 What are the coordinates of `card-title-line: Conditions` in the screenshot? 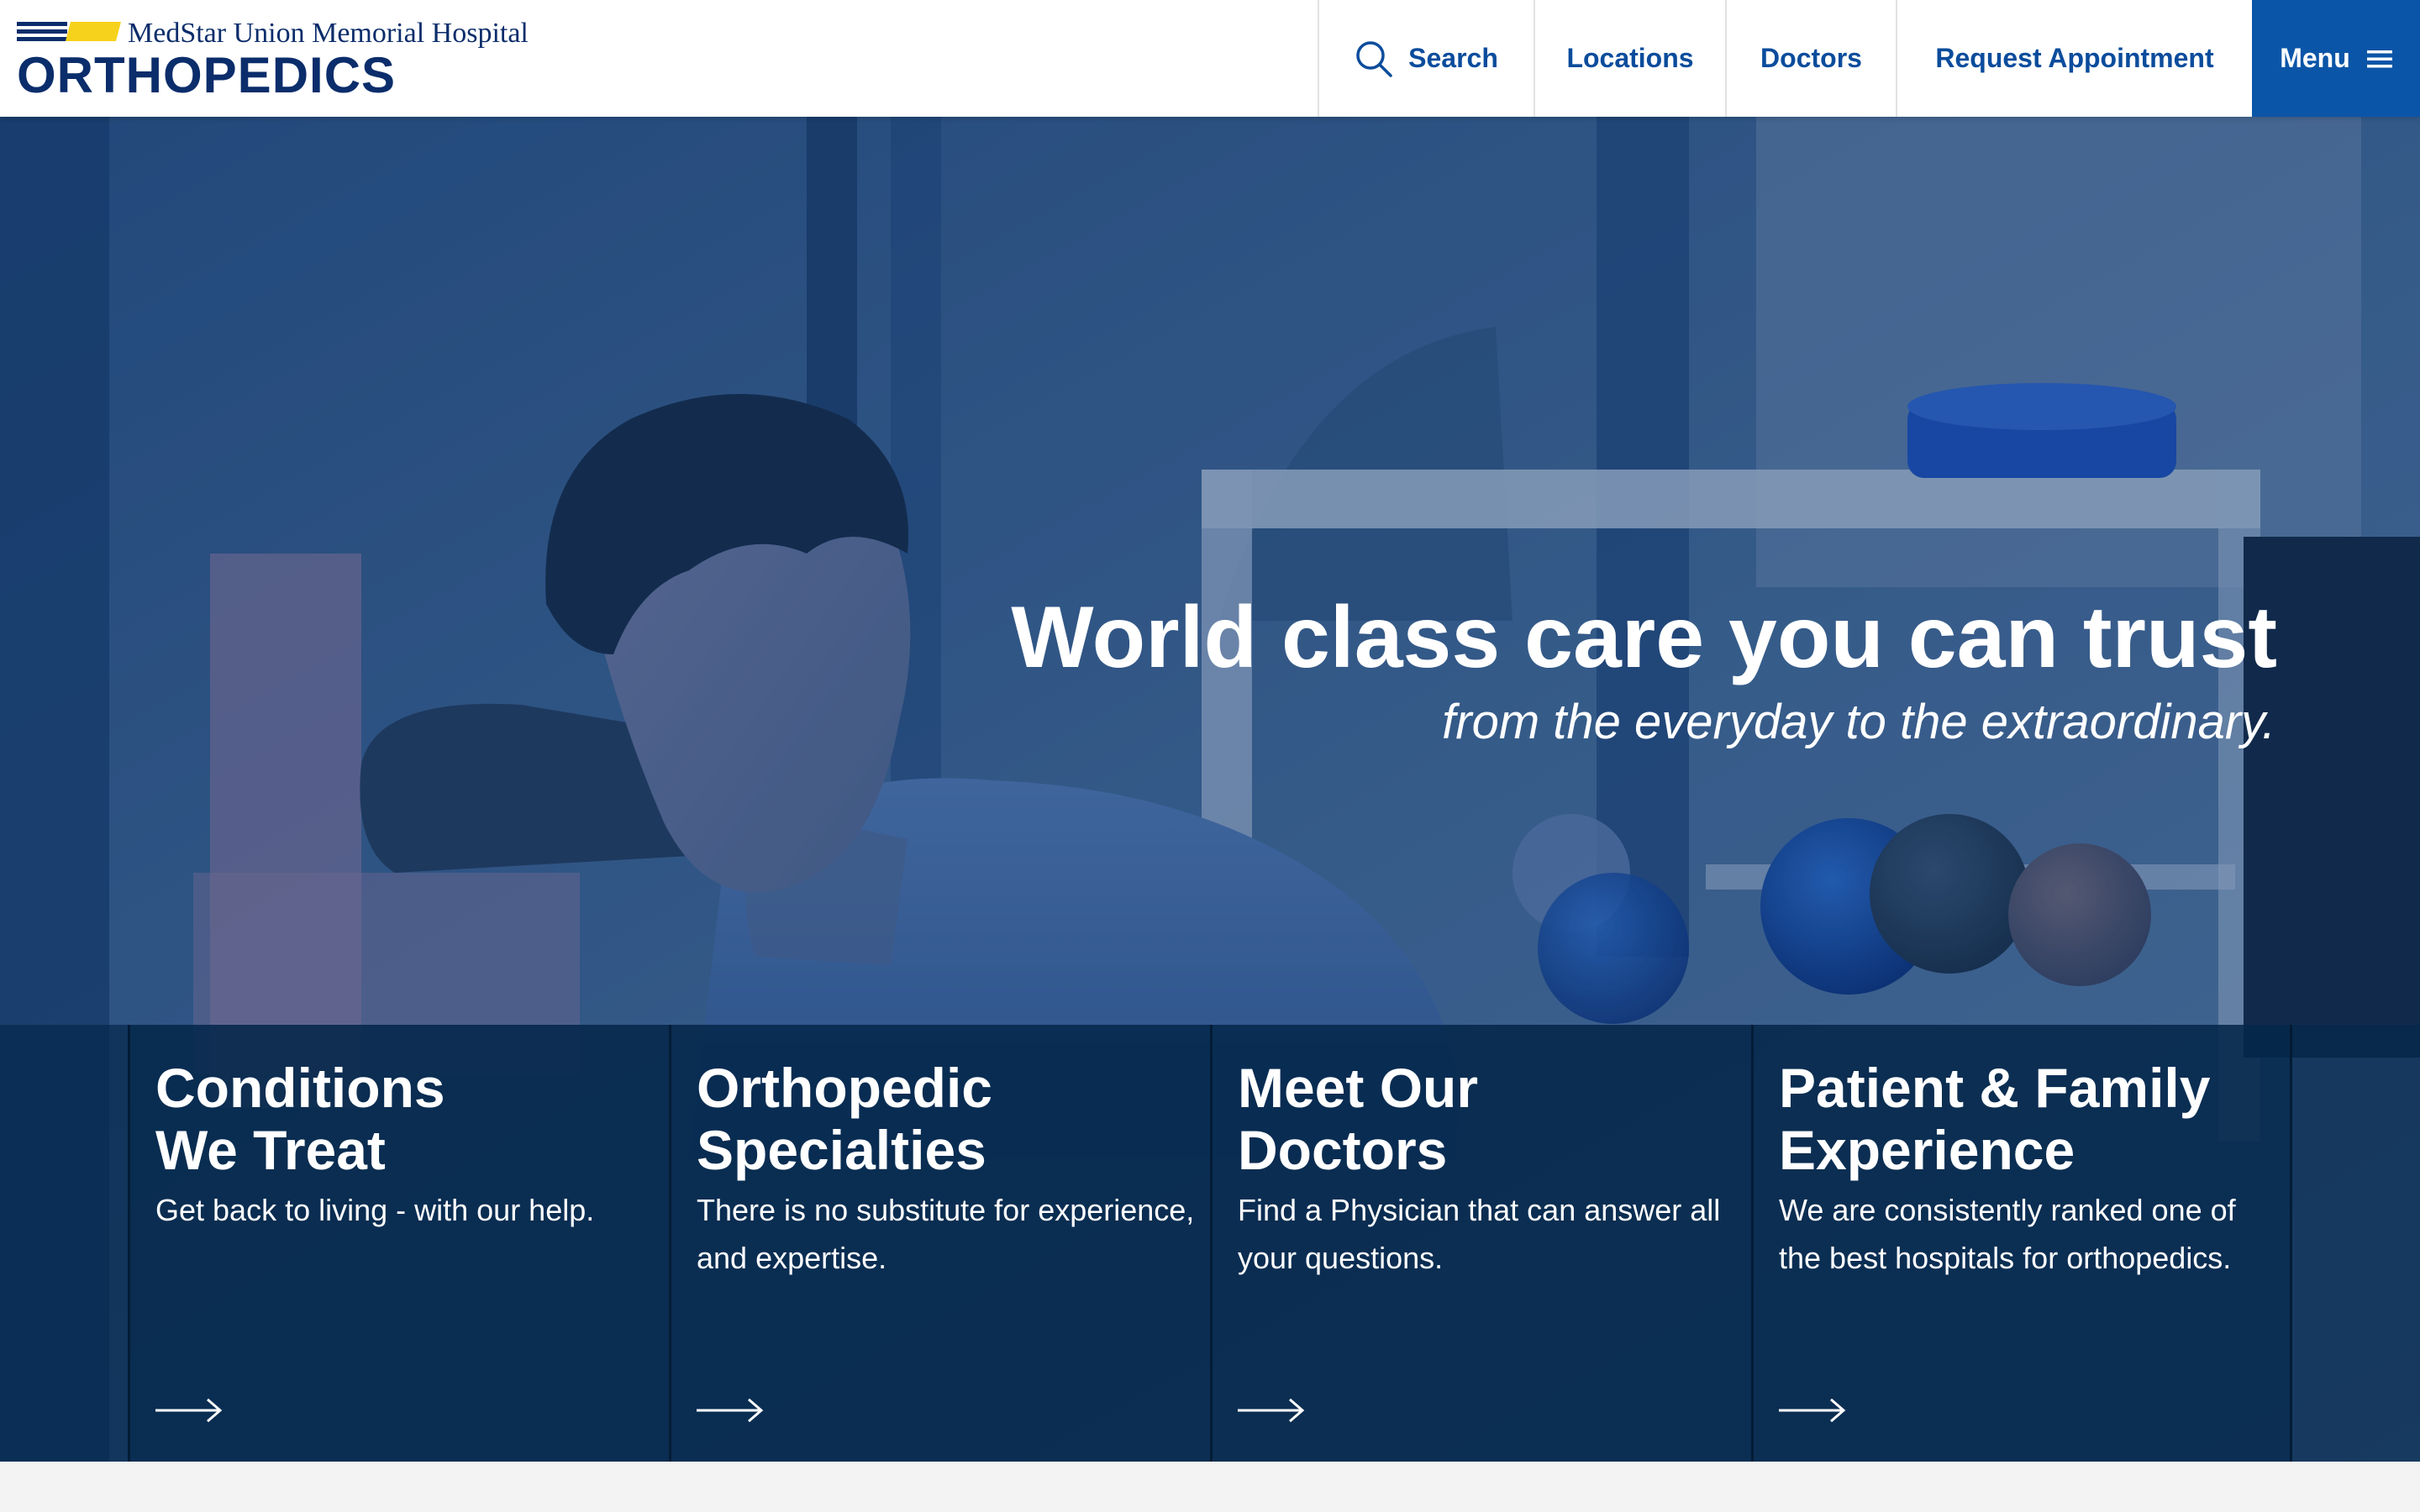 It's located at (300, 1088).